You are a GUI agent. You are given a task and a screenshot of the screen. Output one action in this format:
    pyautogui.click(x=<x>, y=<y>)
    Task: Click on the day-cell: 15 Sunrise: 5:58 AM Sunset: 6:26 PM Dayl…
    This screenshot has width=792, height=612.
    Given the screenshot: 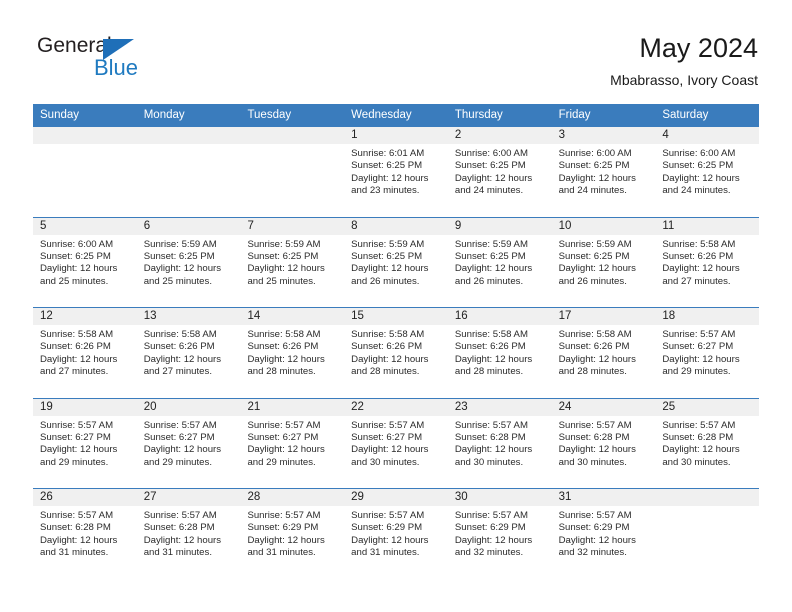 What is the action you would take?
    pyautogui.click(x=396, y=353)
    